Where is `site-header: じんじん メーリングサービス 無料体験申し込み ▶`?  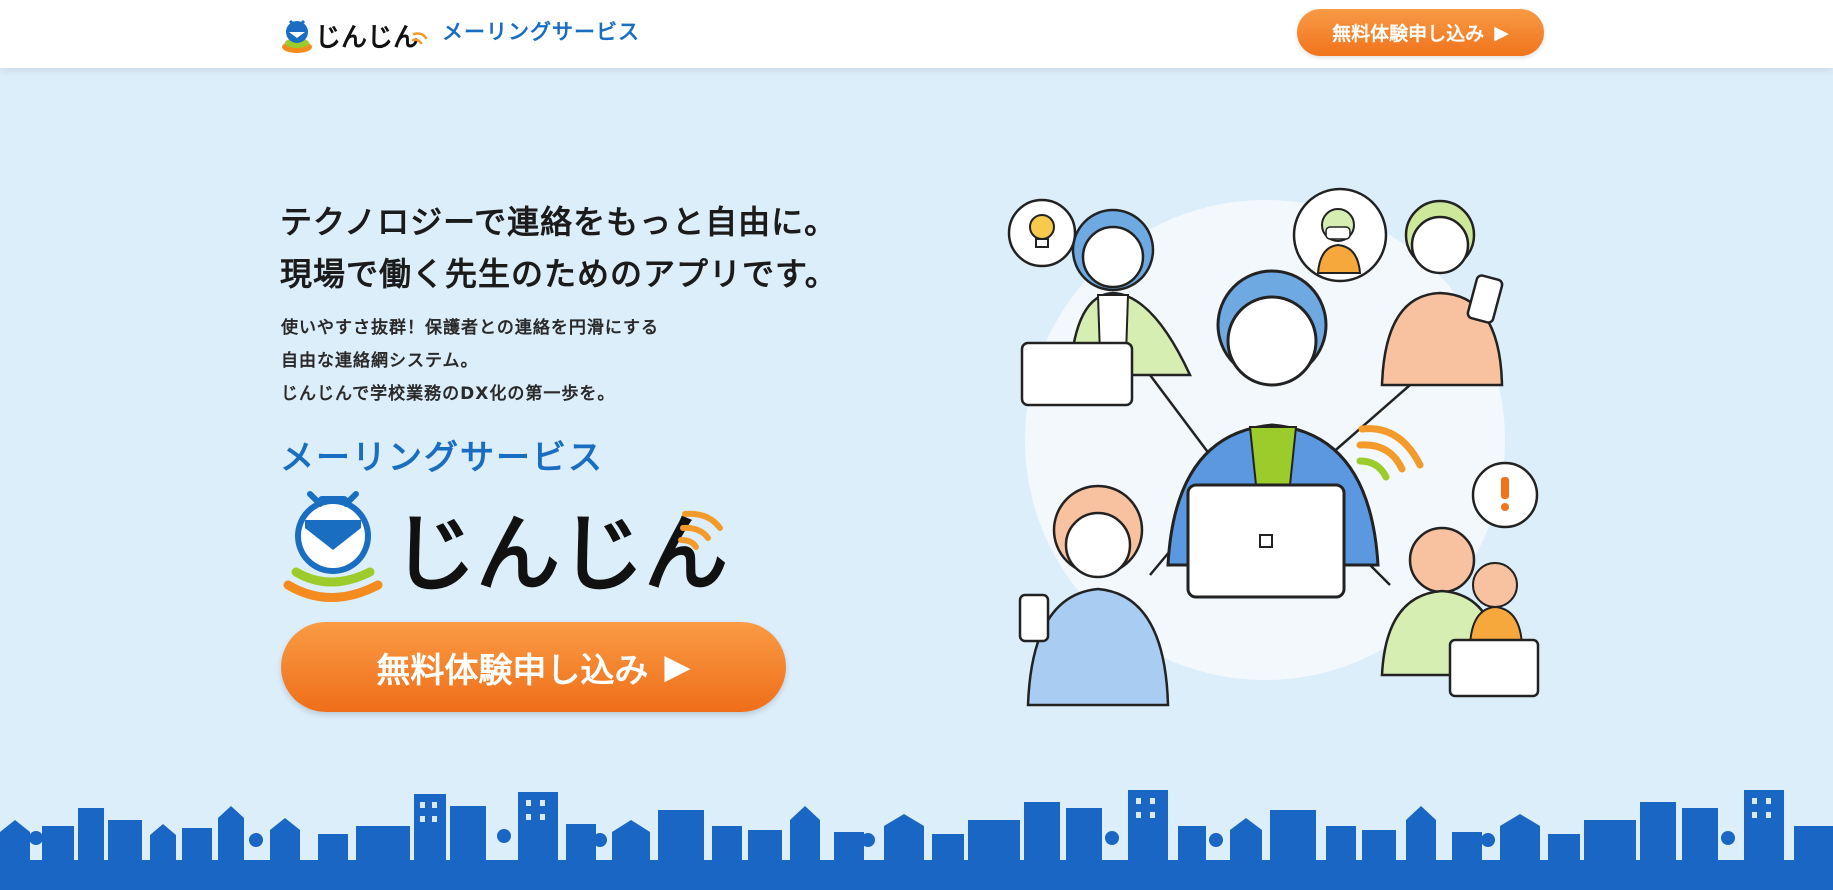
site-header: じんじん メーリングサービス 無料体験申し込み ▶ is located at coordinates (916, 34).